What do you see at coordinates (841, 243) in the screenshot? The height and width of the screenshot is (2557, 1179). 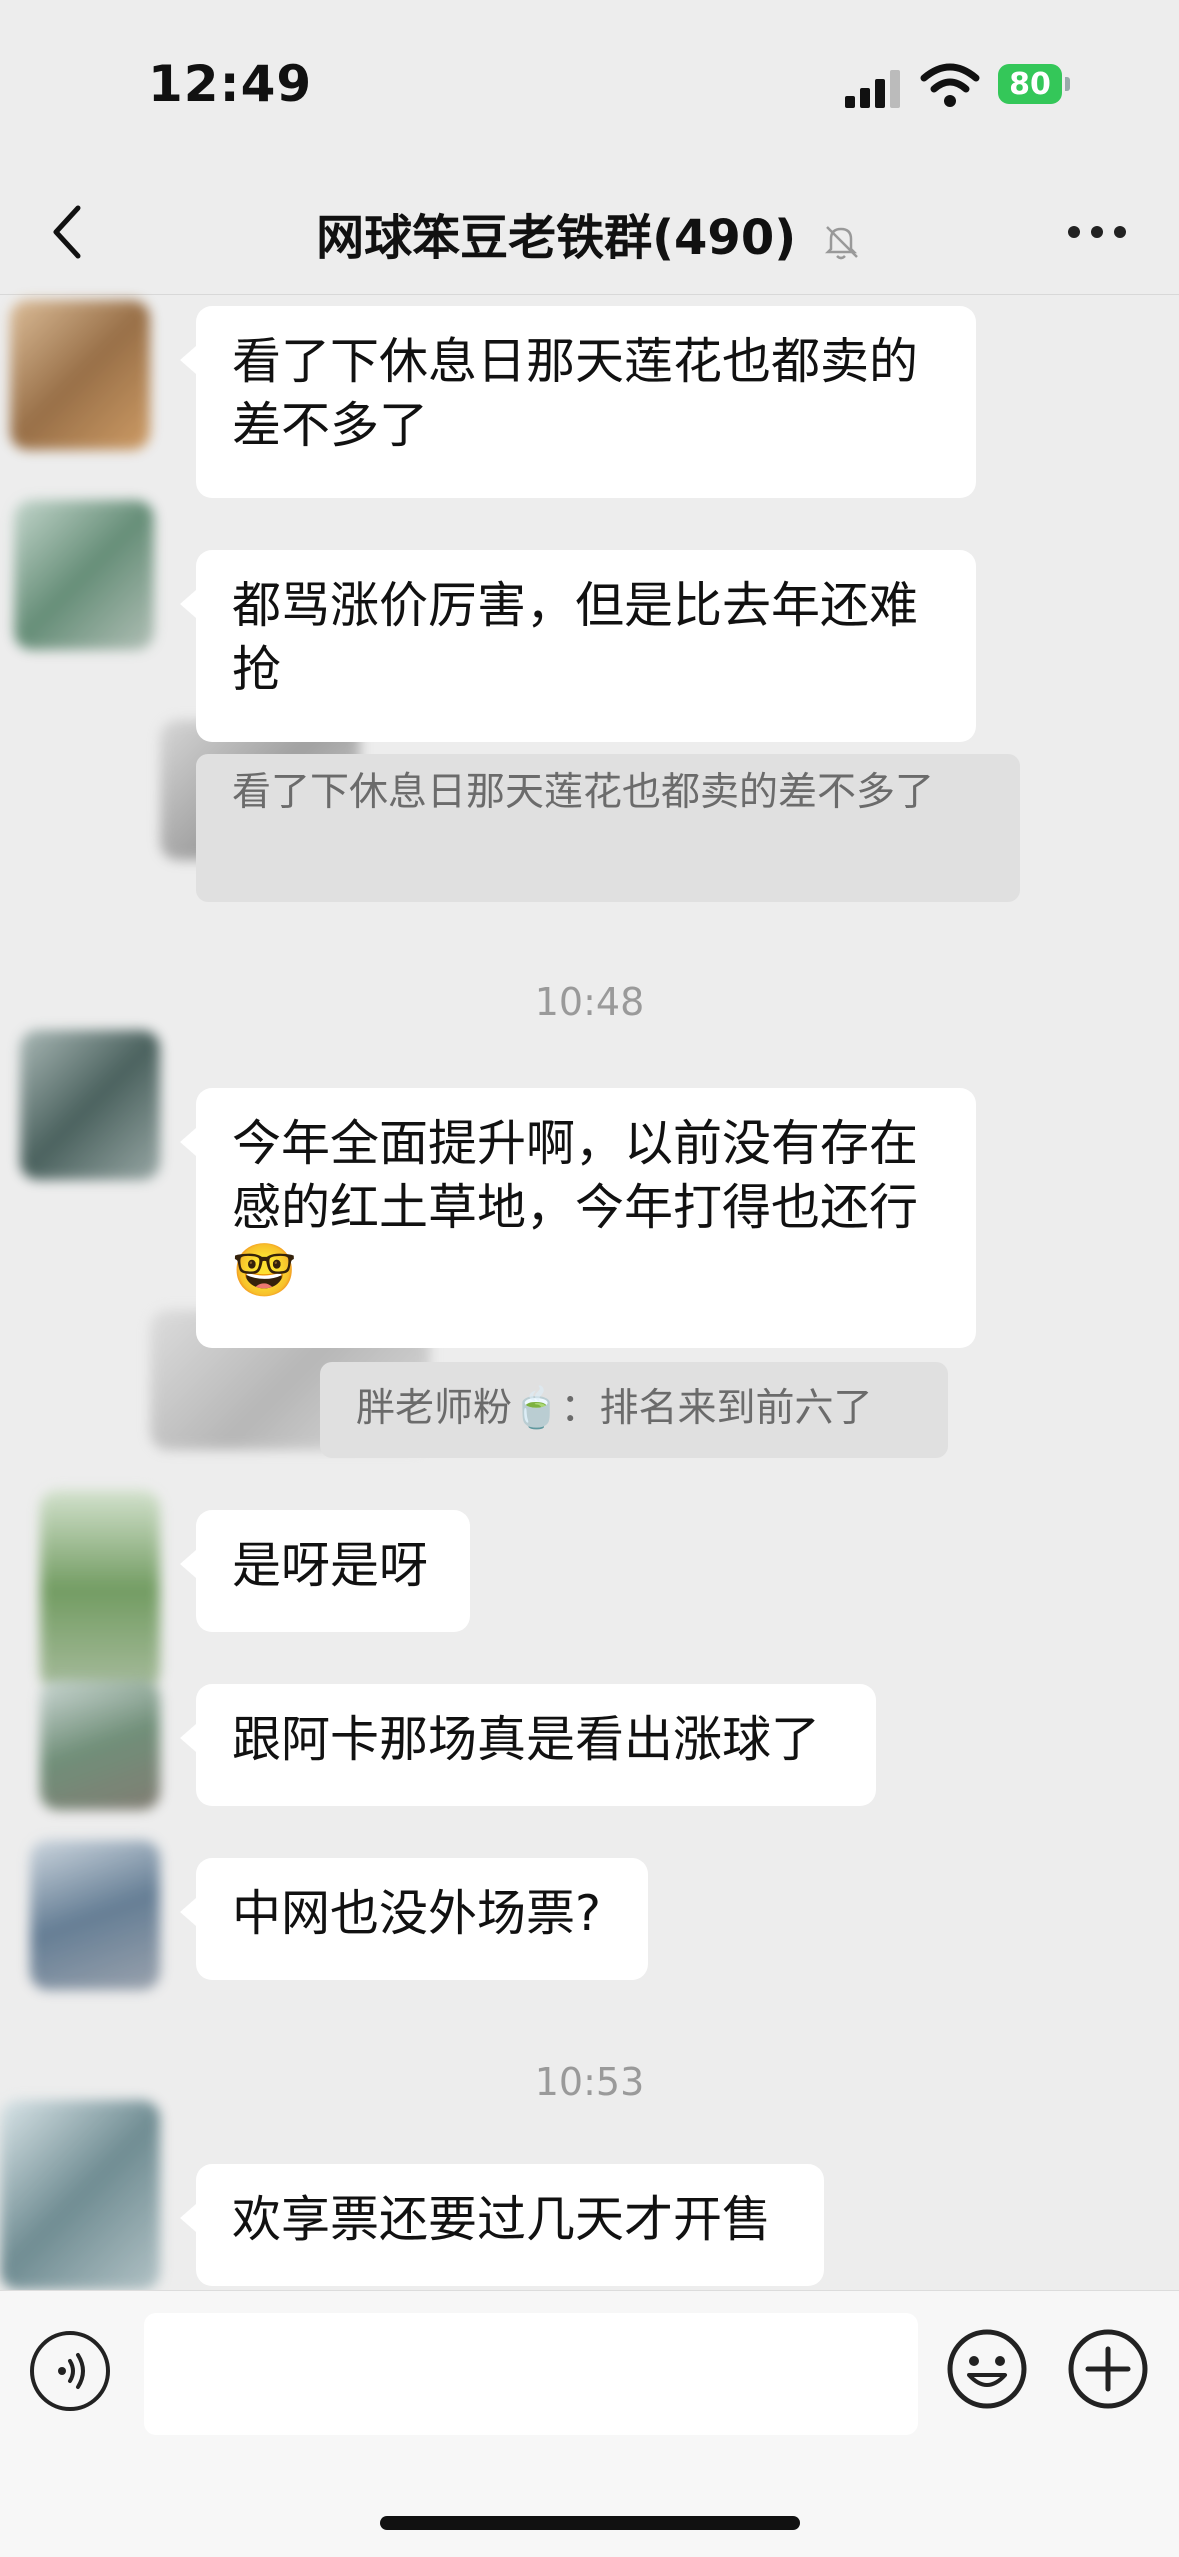 I see `bell-slash-icon` at bounding box center [841, 243].